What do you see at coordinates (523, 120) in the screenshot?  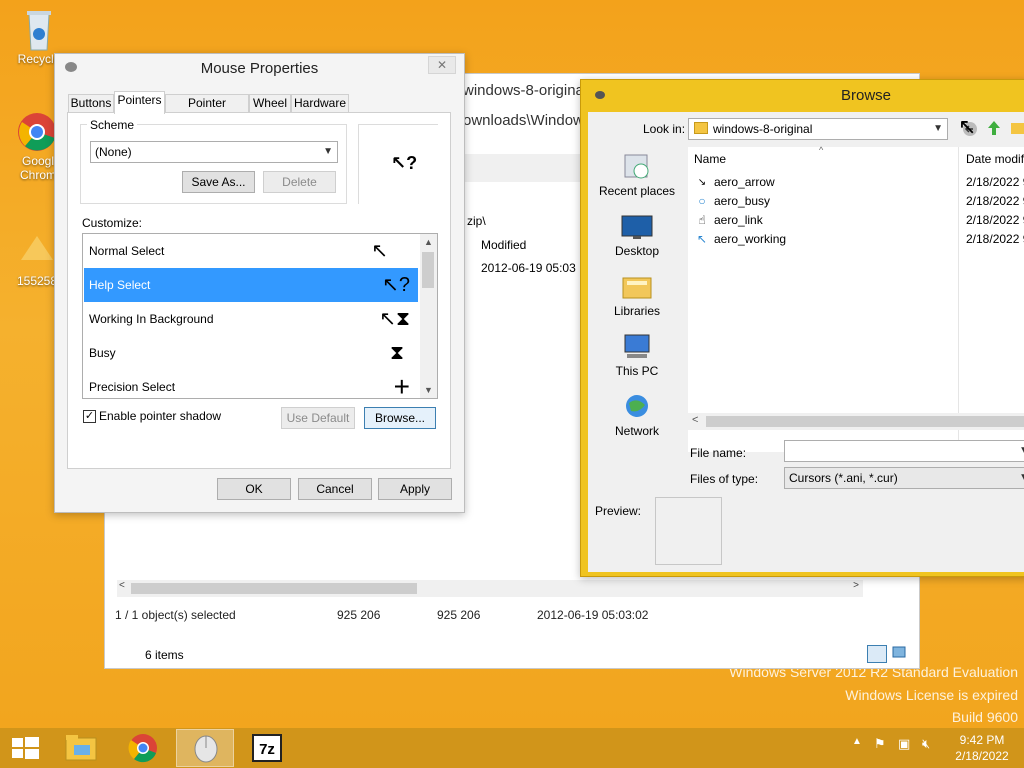 I see `explorer-address: ownloads\Window` at bounding box center [523, 120].